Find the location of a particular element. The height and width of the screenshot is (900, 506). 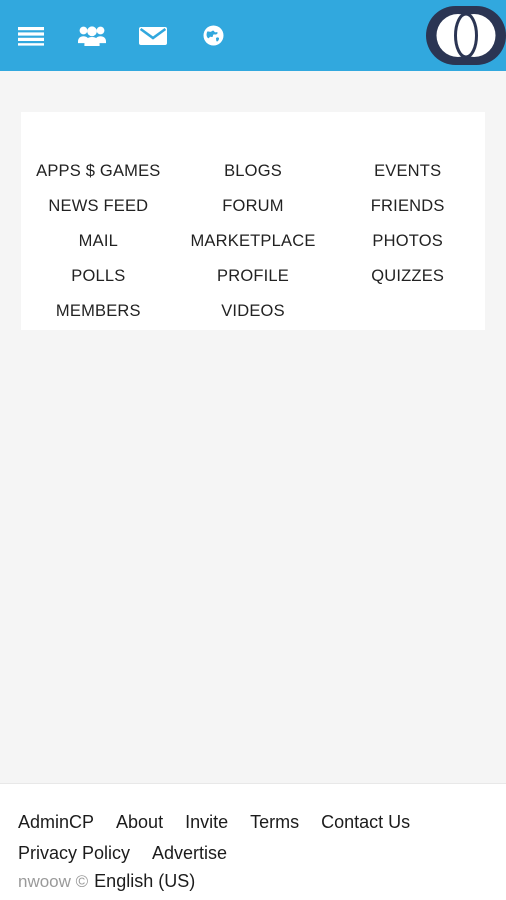

menu-item-news-feed: NEWS FEED is located at coordinates (98, 206).